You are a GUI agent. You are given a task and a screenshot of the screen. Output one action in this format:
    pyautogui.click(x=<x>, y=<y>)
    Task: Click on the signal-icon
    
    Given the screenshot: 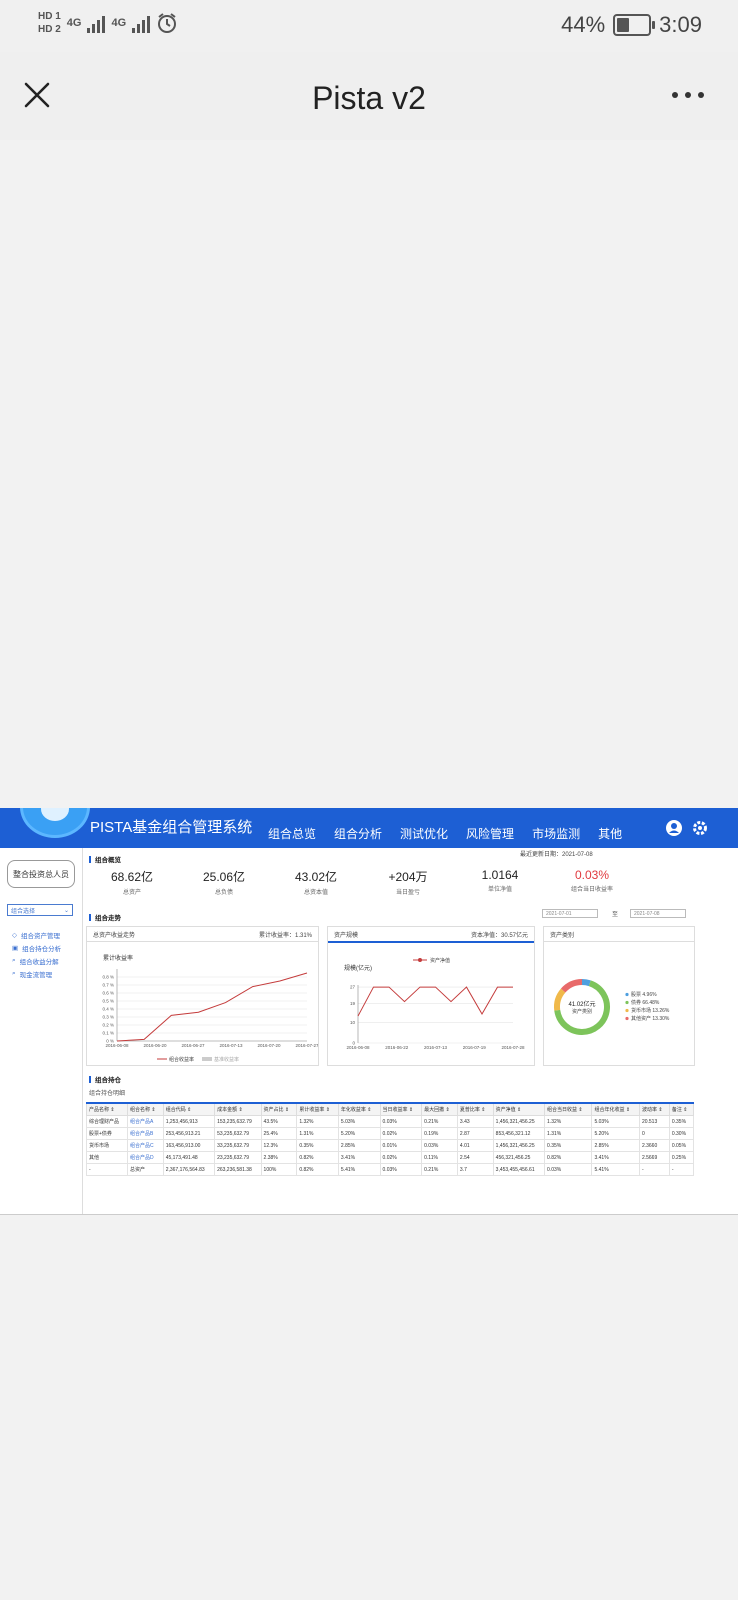 What is the action you would take?
    pyautogui.click(x=96, y=23)
    